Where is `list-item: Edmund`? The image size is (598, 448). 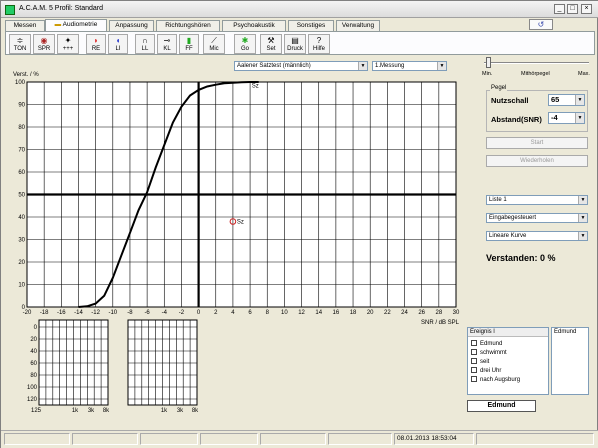 list-item: Edmund is located at coordinates (486, 344).